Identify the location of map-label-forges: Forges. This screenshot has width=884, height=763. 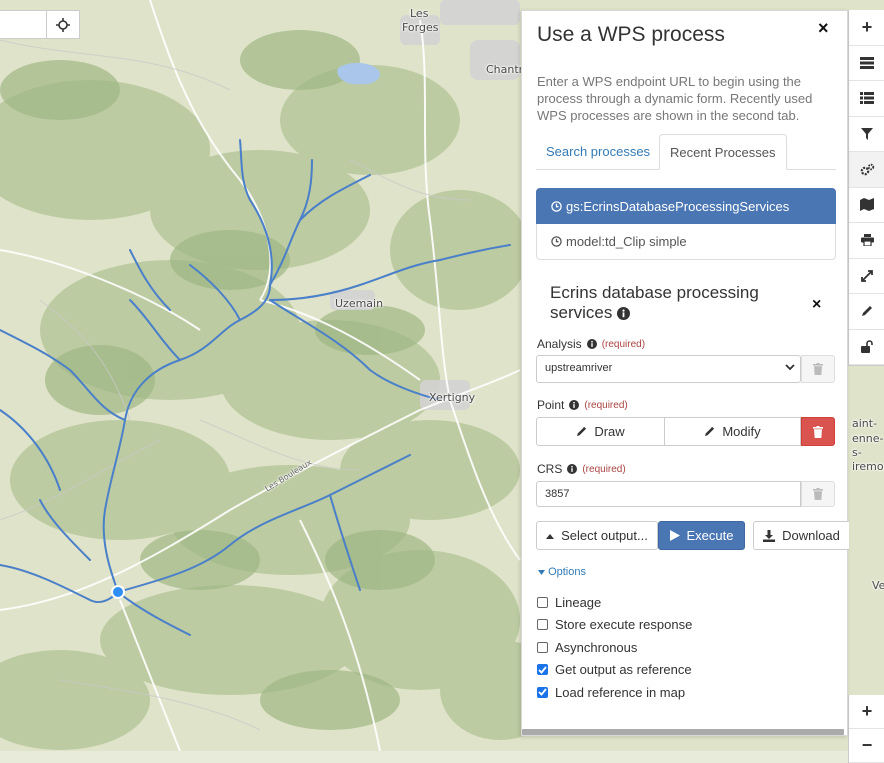
(420, 27).